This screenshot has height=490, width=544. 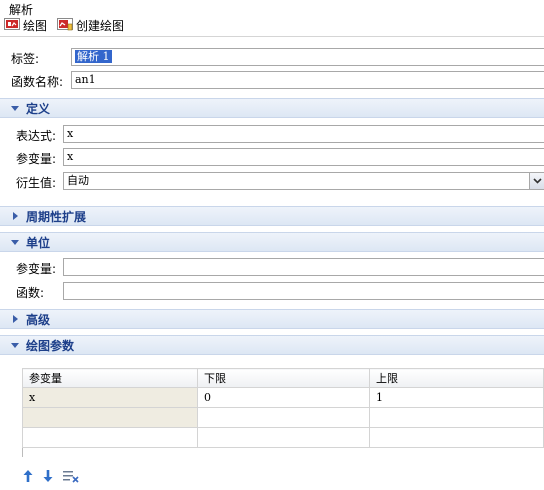 I want to click on table-cell-lower-limit: 0, so click(x=283, y=397).